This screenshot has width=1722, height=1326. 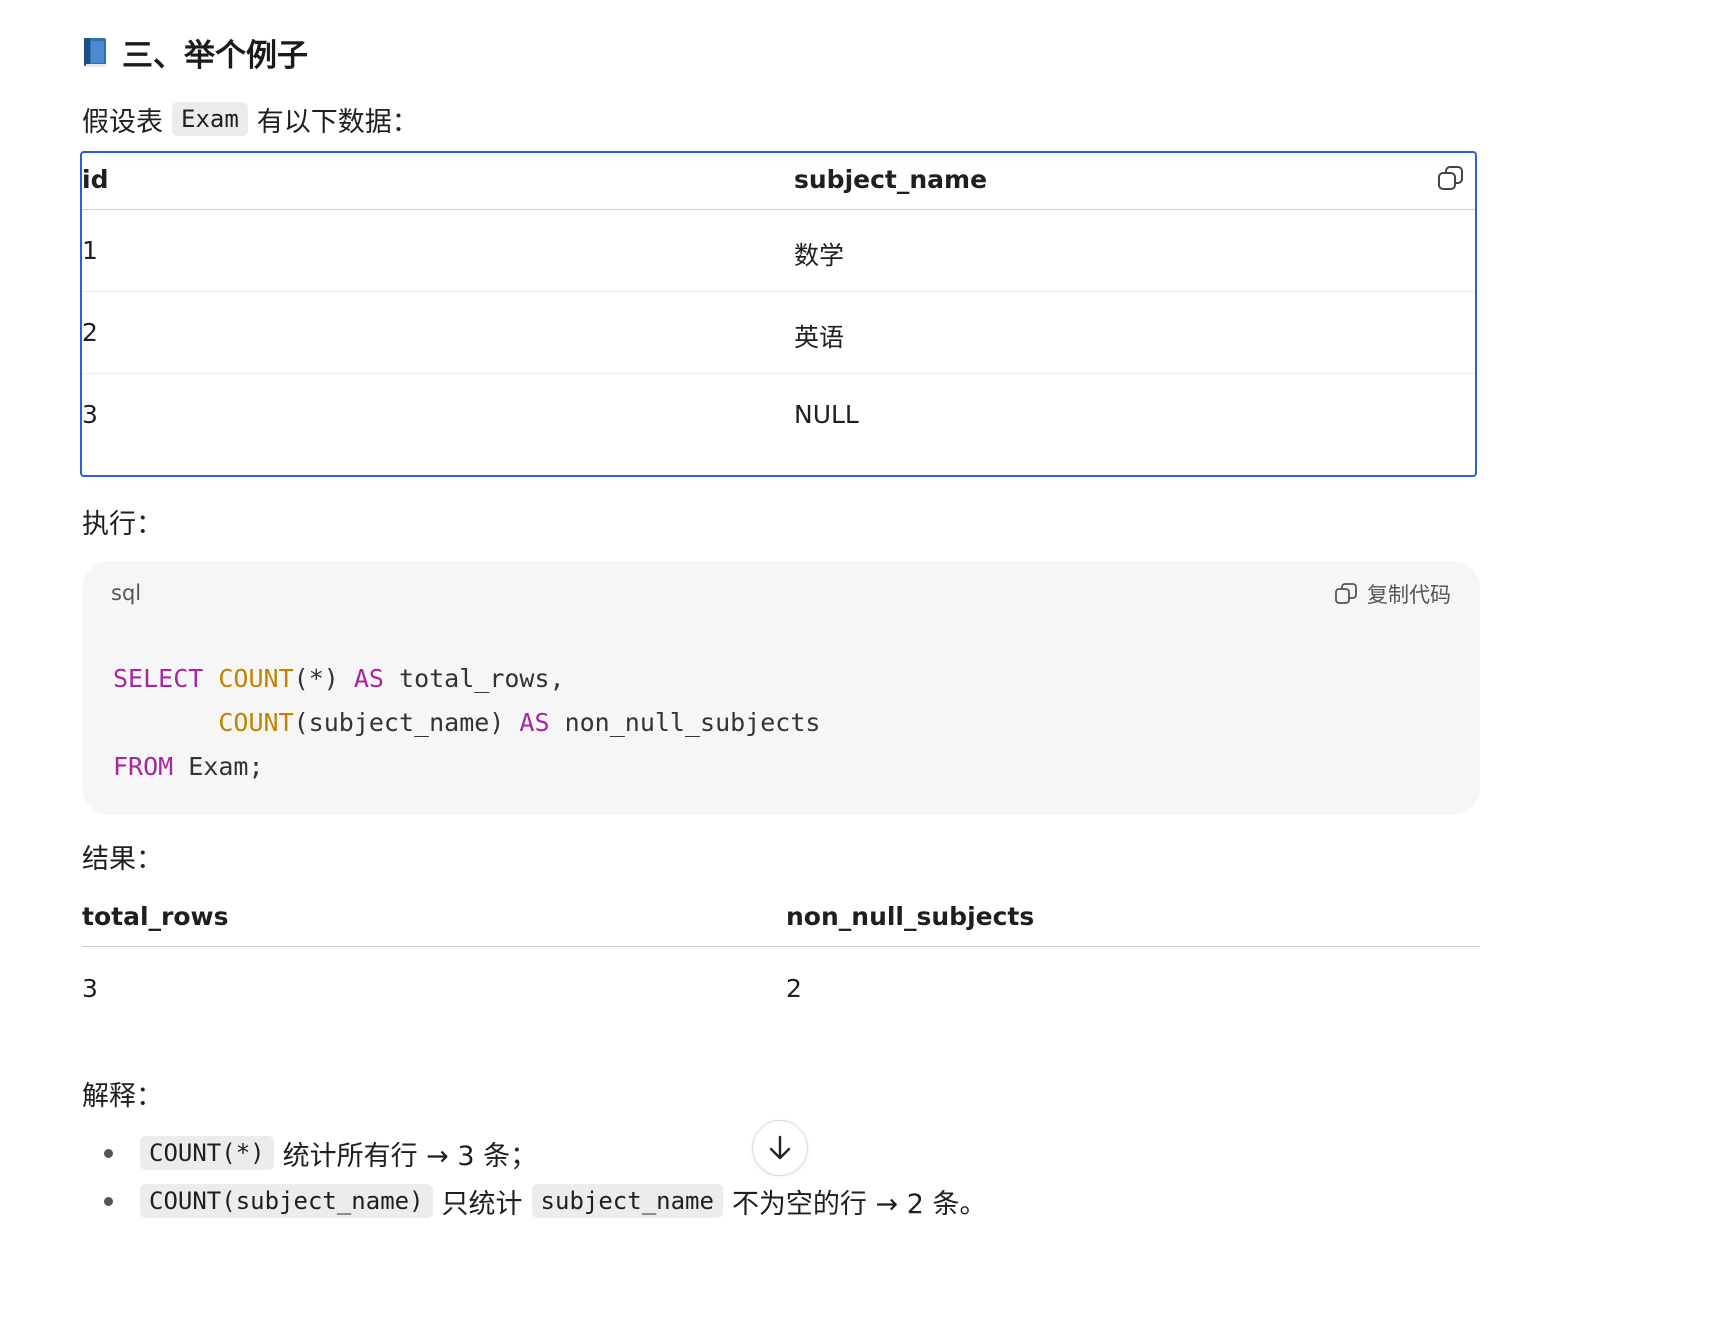 What do you see at coordinates (126, 593) in the screenshot?
I see `code-language-label: sql` at bounding box center [126, 593].